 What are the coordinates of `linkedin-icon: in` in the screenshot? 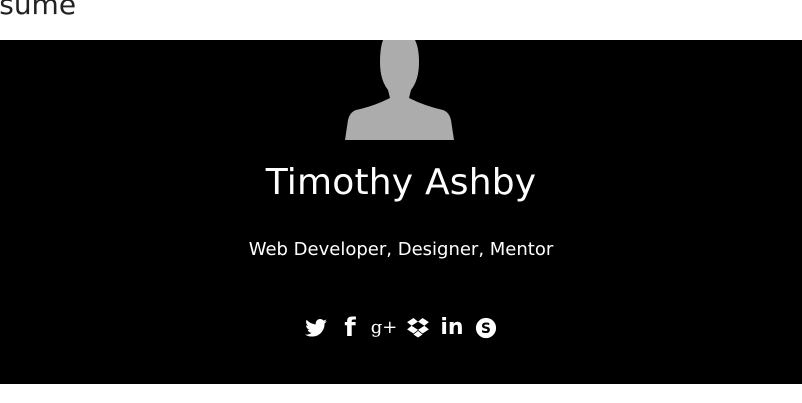 It's located at (452, 327).